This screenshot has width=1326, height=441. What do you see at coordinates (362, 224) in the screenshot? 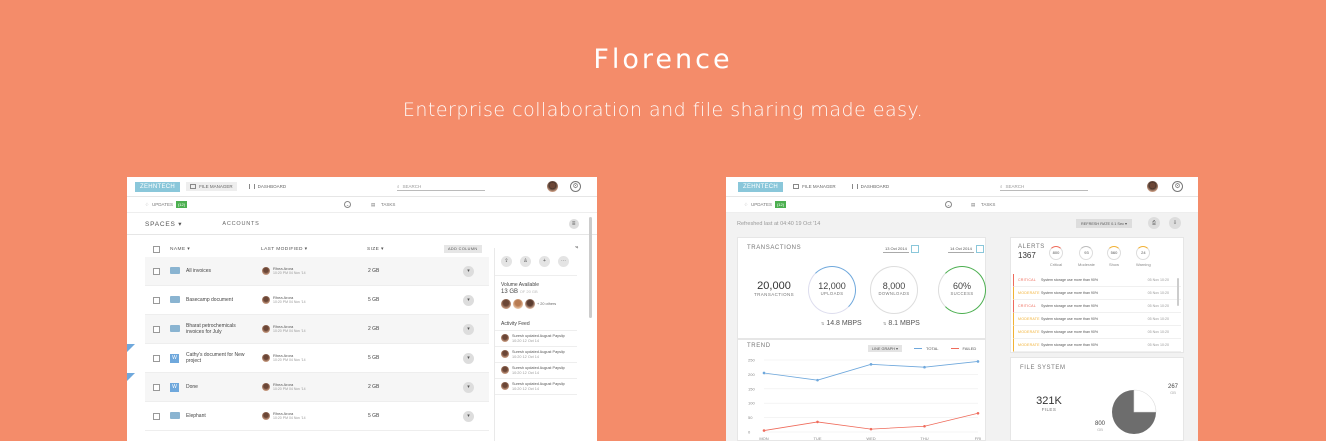
I see `spaces-row: SPACES ▾ ACCOUNTS ≡` at bounding box center [362, 224].